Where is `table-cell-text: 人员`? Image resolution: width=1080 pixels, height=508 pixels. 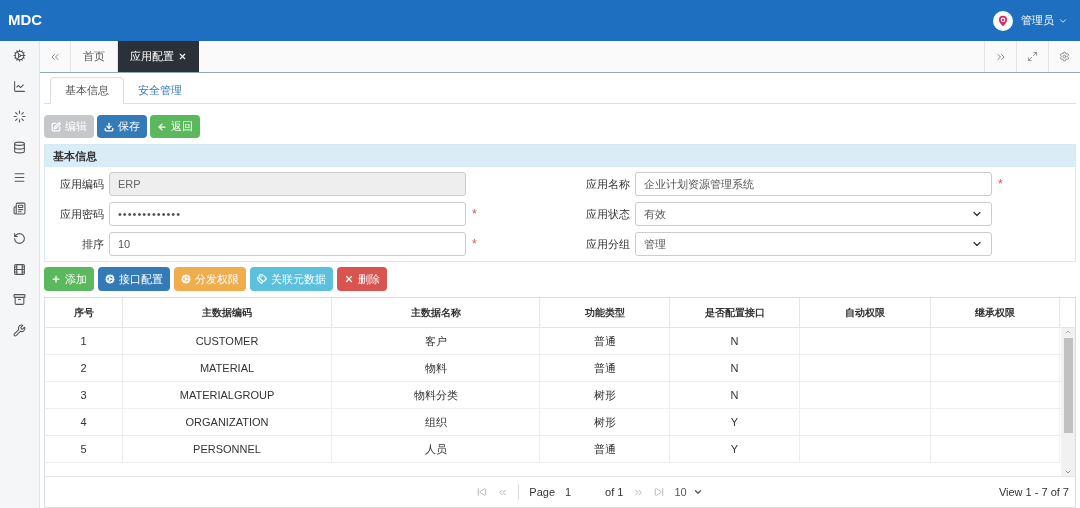
table-cell-text: 人员 is located at coordinates (435, 449).